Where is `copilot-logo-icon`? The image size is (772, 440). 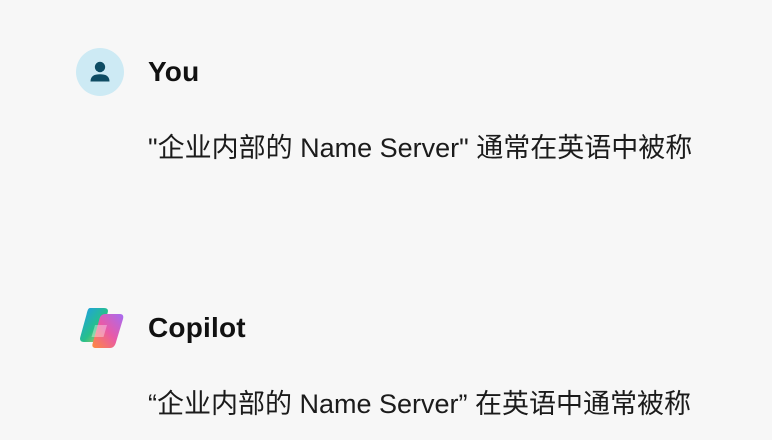 copilot-logo-icon is located at coordinates (102, 328).